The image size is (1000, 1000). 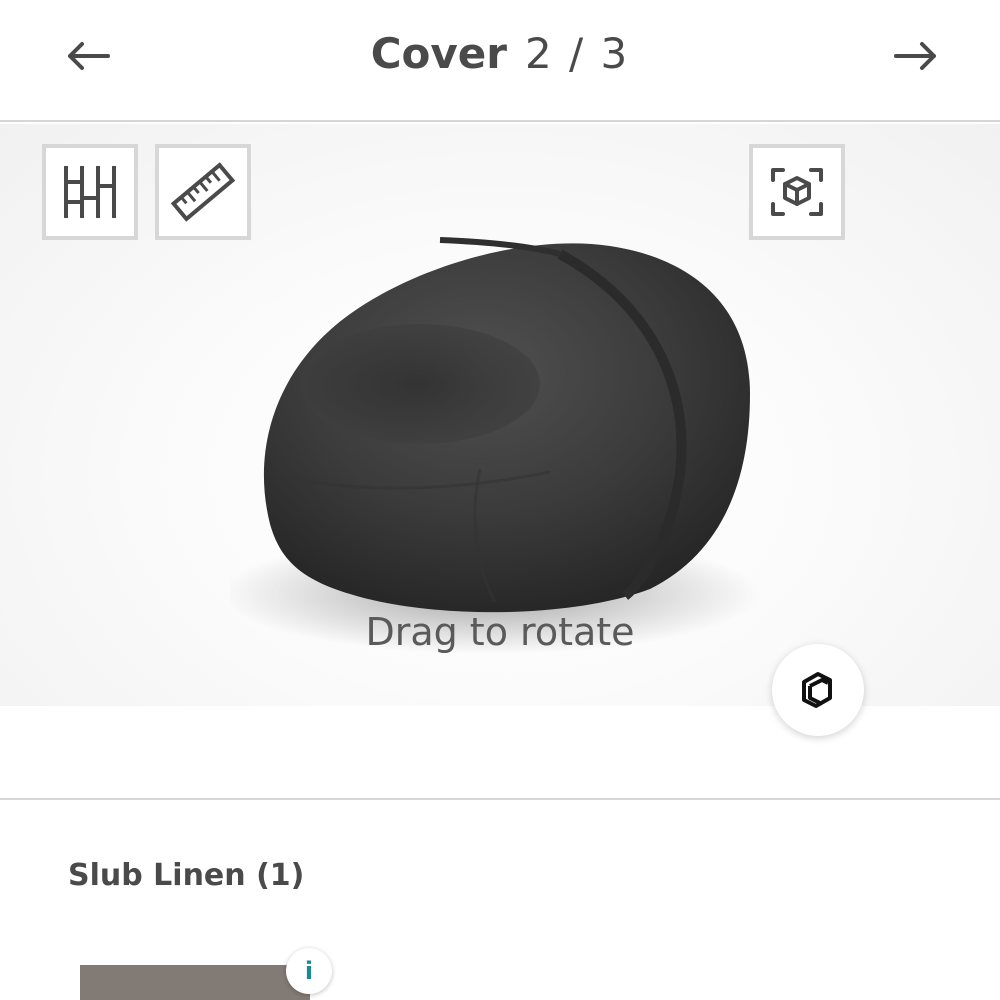 What do you see at coordinates (195, 982) in the screenshot?
I see `fabric-swatch` at bounding box center [195, 982].